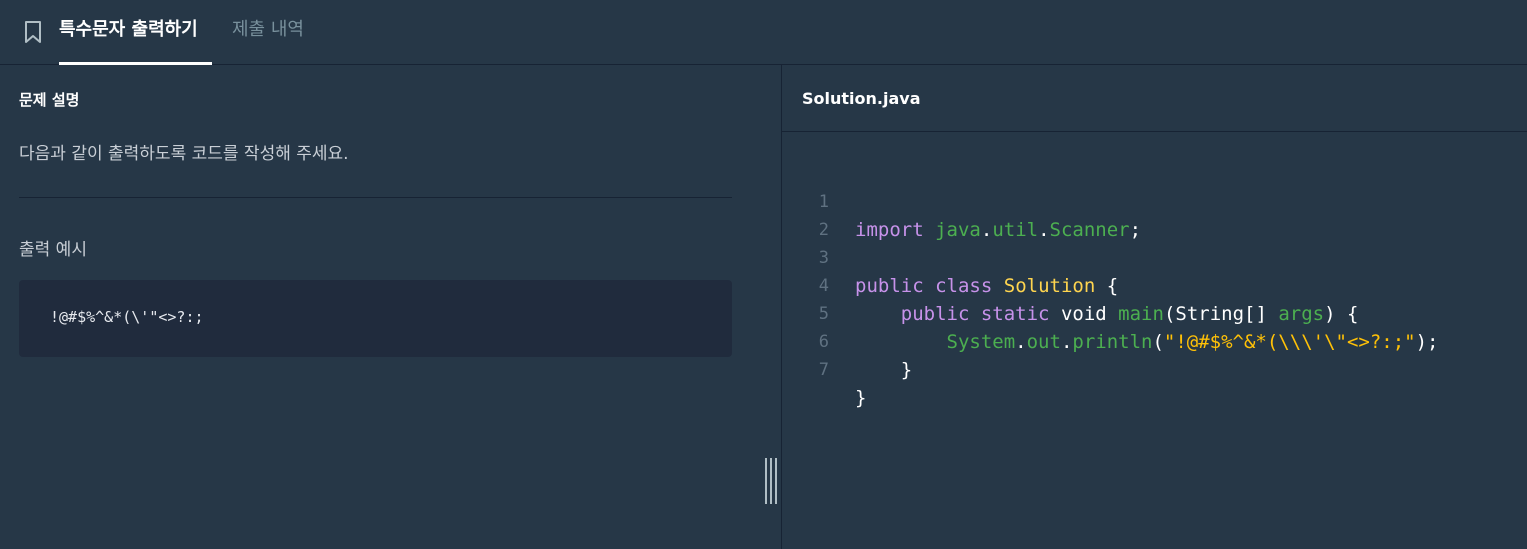 The image size is (1527, 549). What do you see at coordinates (1154, 98) in the screenshot?
I see `file-tab-bar: Solution.java` at bounding box center [1154, 98].